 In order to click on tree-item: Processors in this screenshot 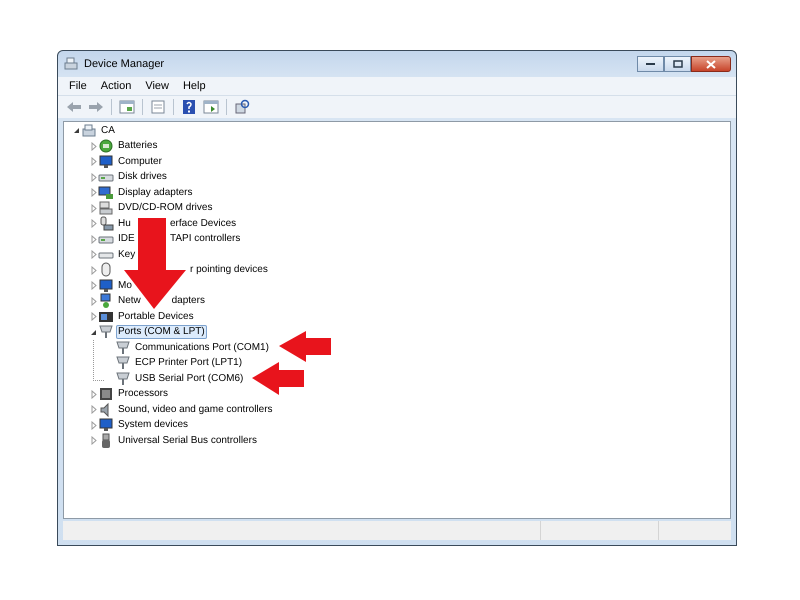, I will do `click(143, 394)`.